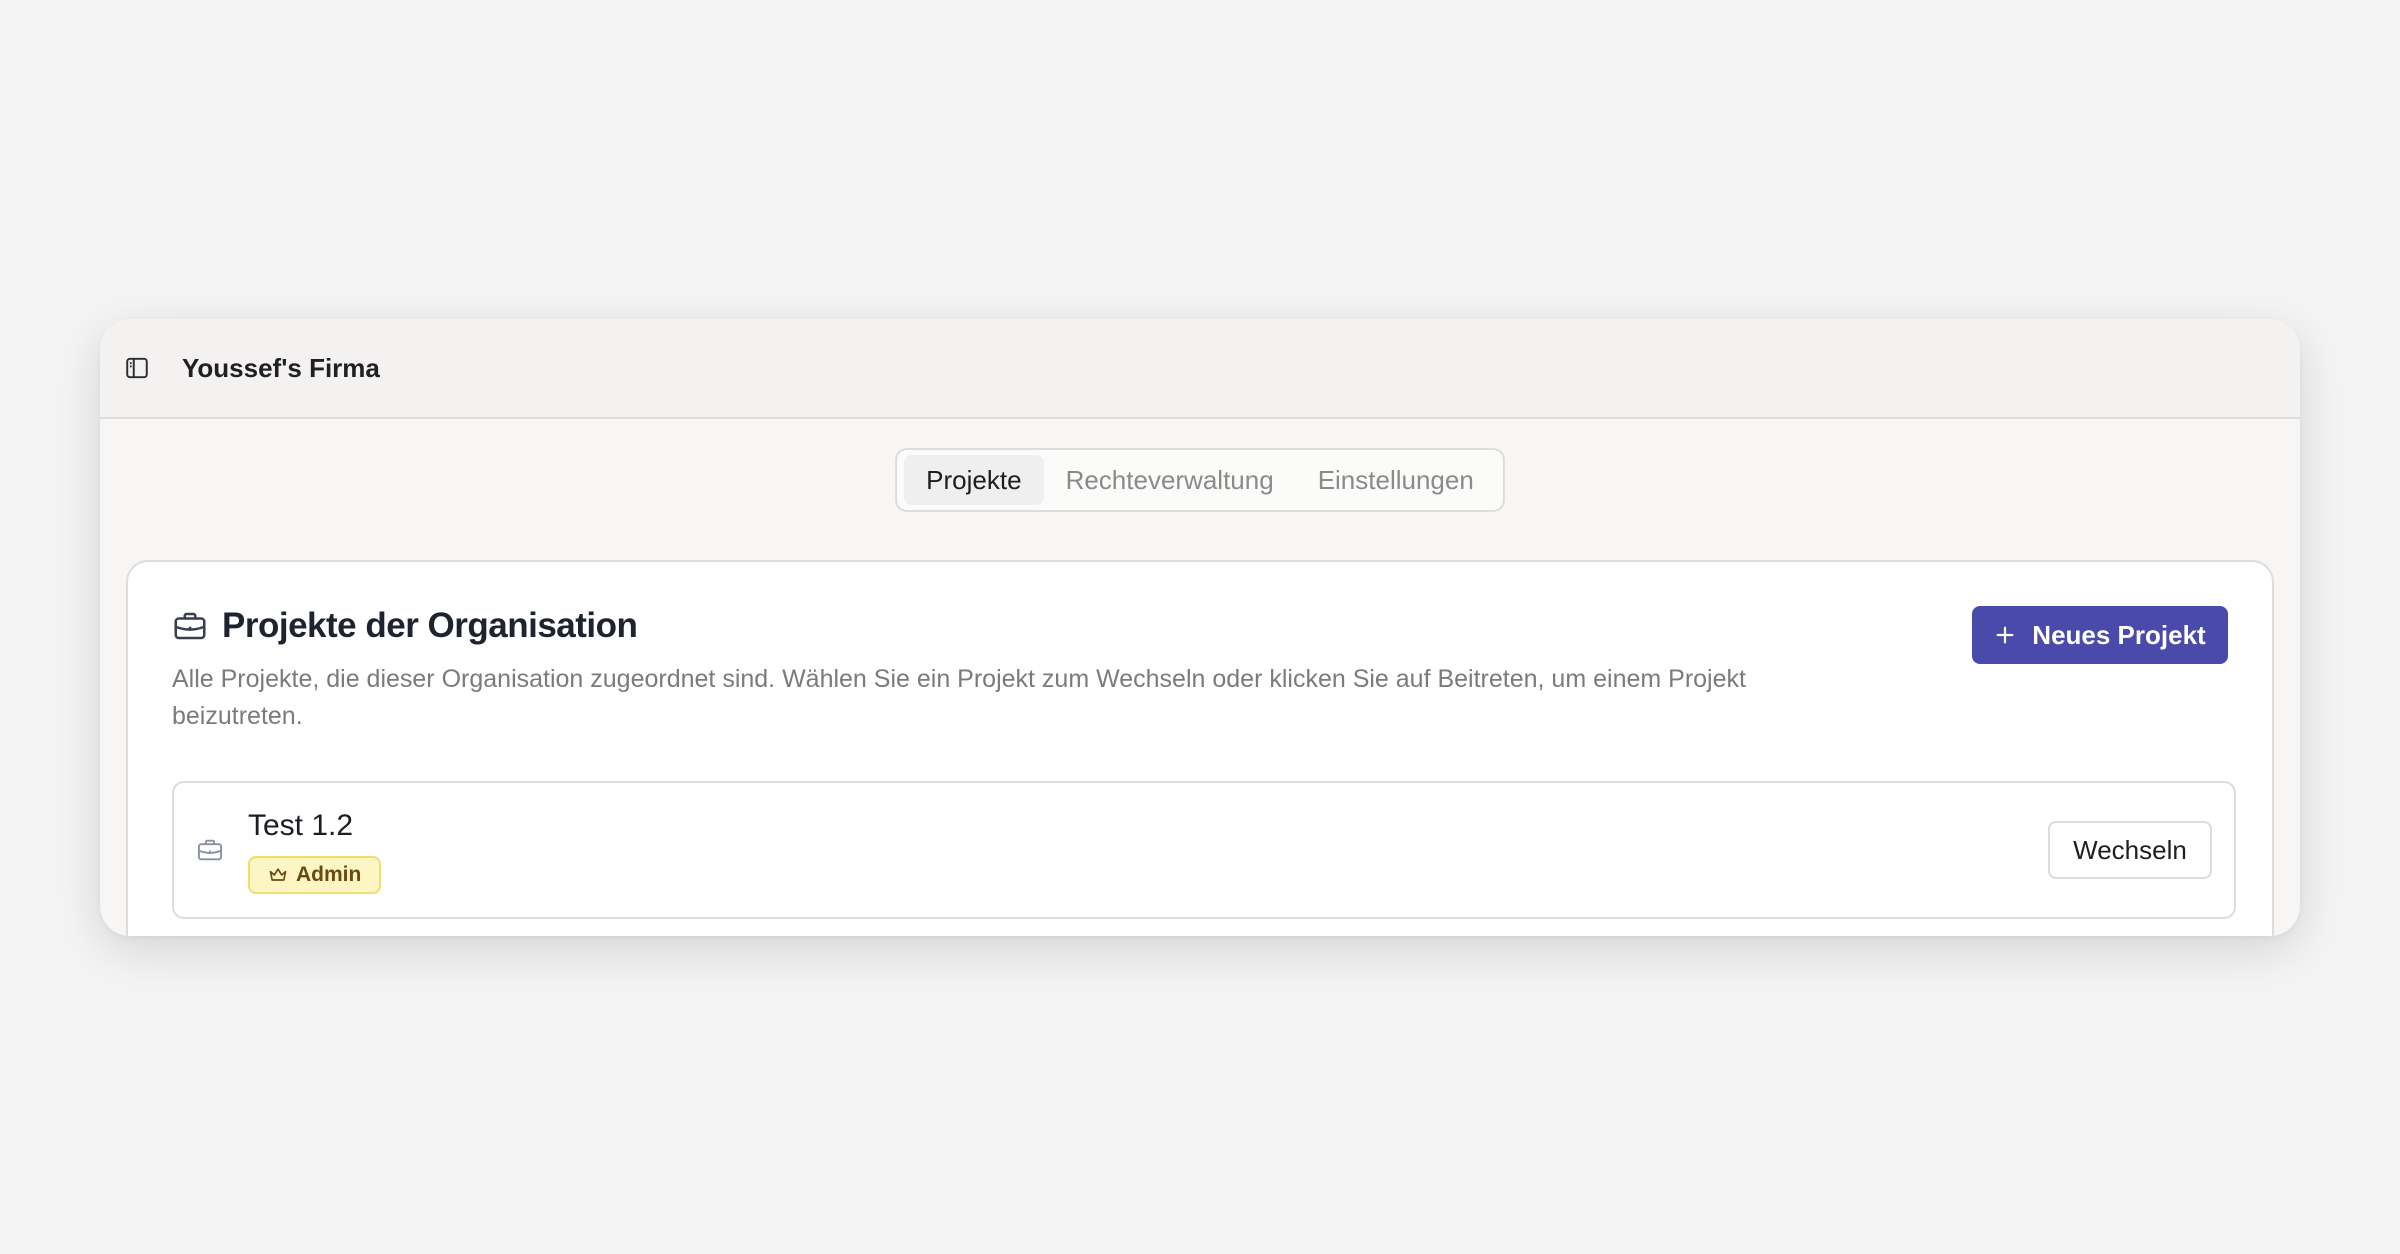 This screenshot has height=1254, width=2400. I want to click on card-header: Projekte der Organisation, so click(405, 626).